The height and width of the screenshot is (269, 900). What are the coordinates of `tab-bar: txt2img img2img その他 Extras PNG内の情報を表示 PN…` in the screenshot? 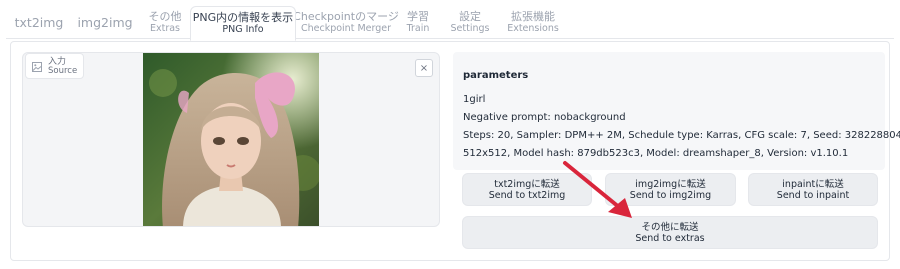 It's located at (450, 23).